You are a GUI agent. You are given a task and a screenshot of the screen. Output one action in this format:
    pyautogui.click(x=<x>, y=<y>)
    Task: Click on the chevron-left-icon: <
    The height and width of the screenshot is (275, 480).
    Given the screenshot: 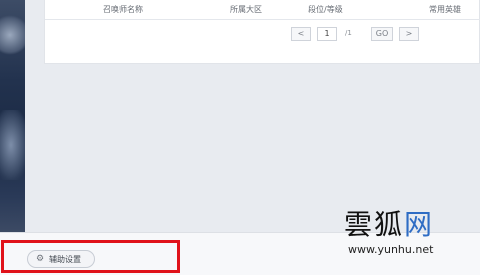 What is the action you would take?
    pyautogui.click(x=301, y=33)
    